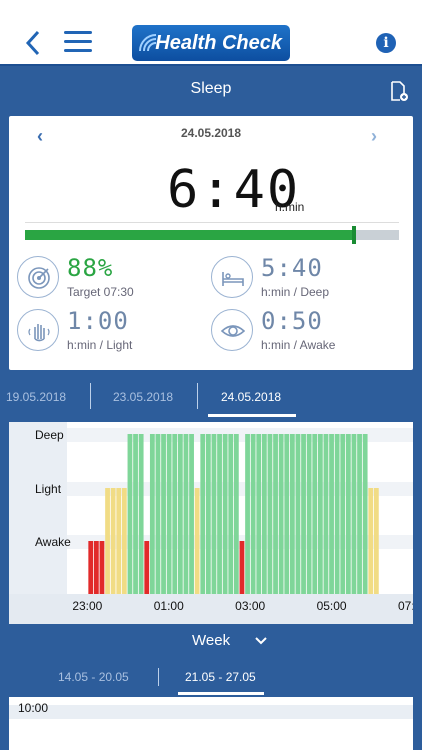 The width and height of the screenshot is (422, 750). What do you see at coordinates (211, 88) in the screenshot?
I see `page-title: Sleep` at bounding box center [211, 88].